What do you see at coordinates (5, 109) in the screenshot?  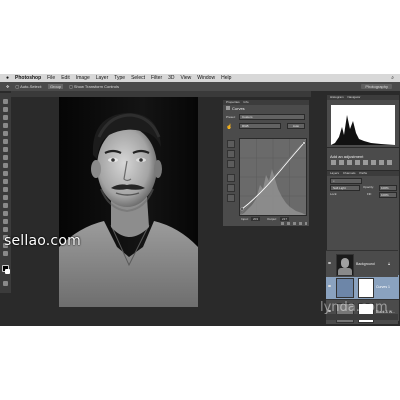 I see `marquee-tool-icon` at bounding box center [5, 109].